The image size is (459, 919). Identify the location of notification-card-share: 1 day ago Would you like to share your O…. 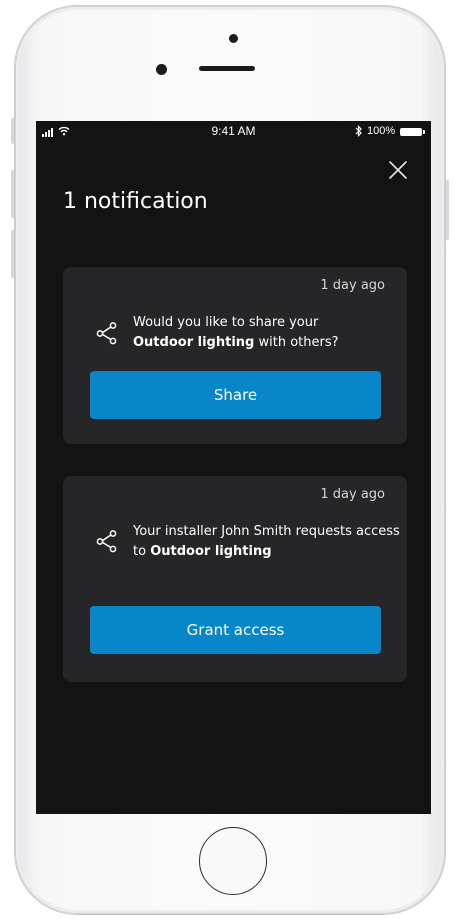
(235, 355).